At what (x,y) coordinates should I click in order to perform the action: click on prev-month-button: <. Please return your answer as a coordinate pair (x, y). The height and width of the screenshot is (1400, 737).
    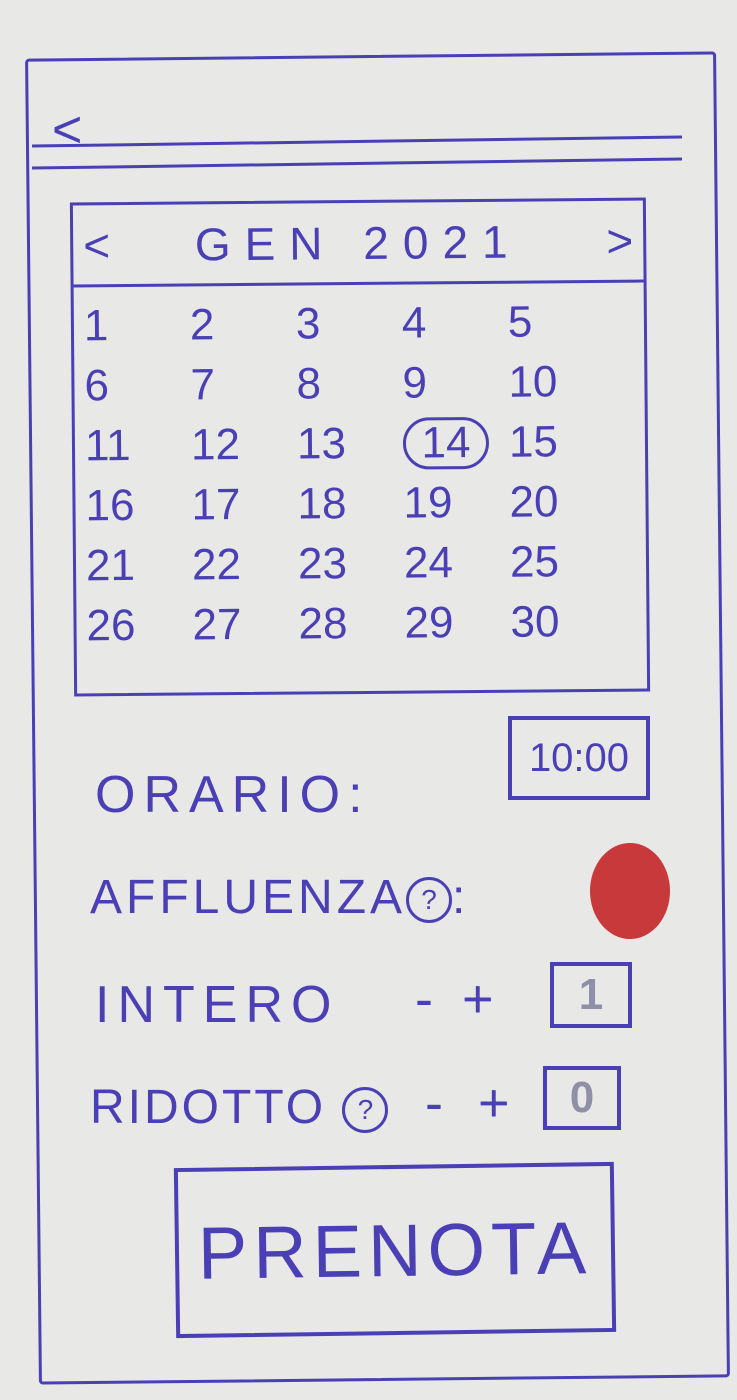
    Looking at the image, I should click on (96, 245).